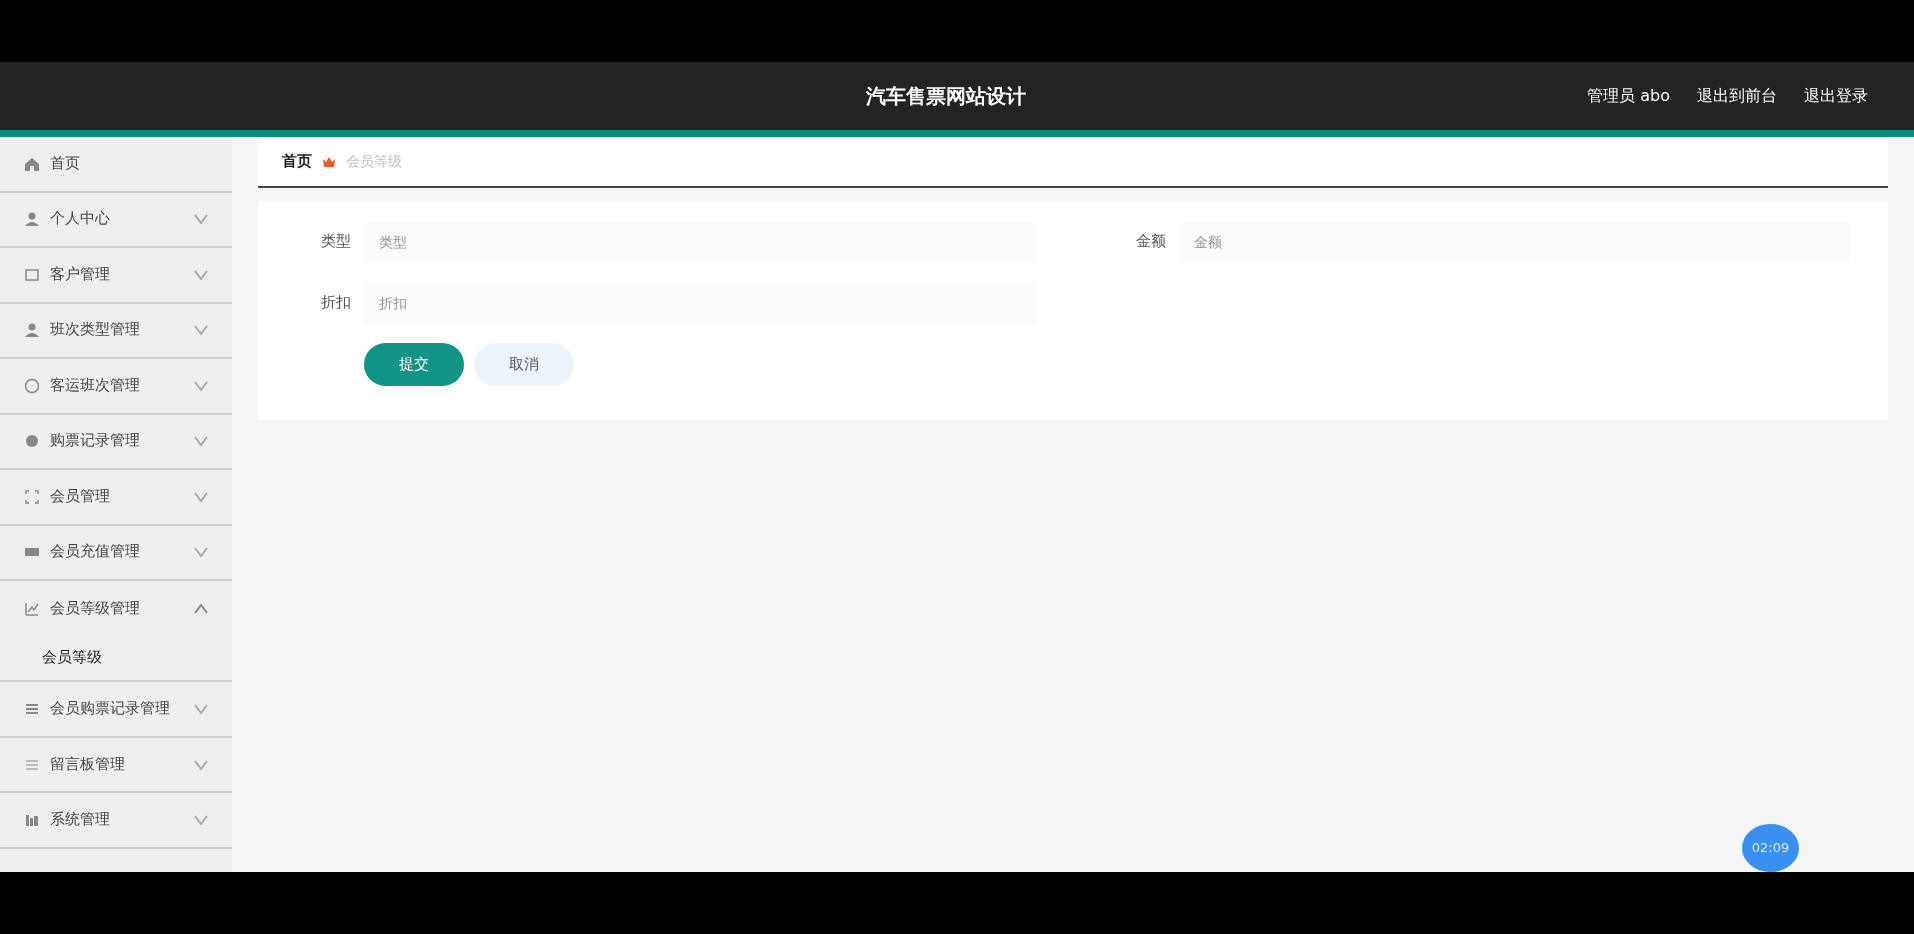 Image resolution: width=1914 pixels, height=934 pixels. Describe the element at coordinates (1515, 241) in the screenshot. I see `input-field: 金额` at that location.